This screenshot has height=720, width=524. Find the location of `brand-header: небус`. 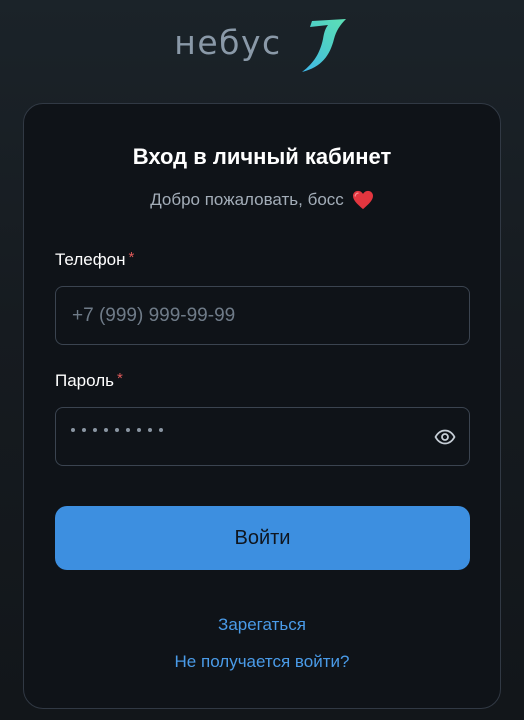

brand-header: небус is located at coordinates (262, 44).